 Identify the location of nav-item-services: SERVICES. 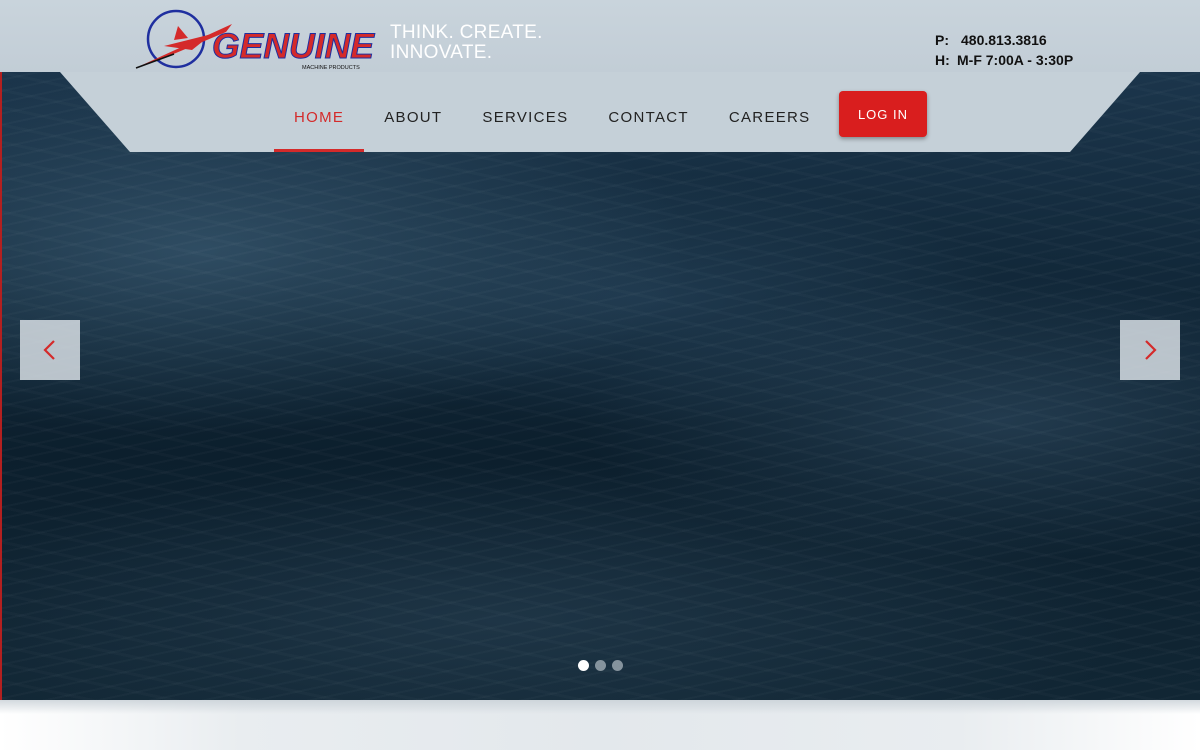
(525, 117).